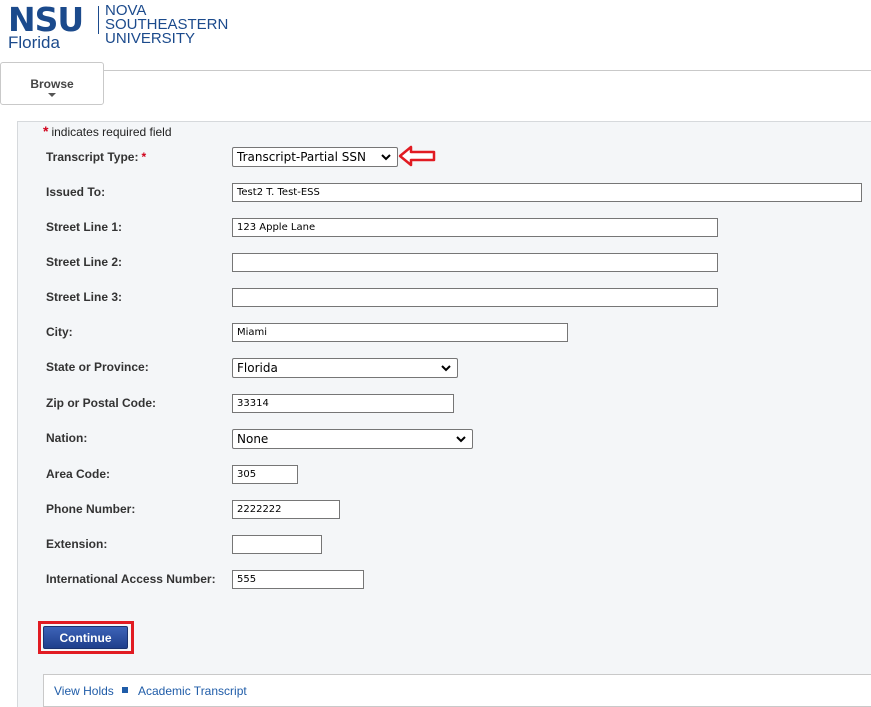  What do you see at coordinates (59, 332) in the screenshot?
I see `city-label: City:` at bounding box center [59, 332].